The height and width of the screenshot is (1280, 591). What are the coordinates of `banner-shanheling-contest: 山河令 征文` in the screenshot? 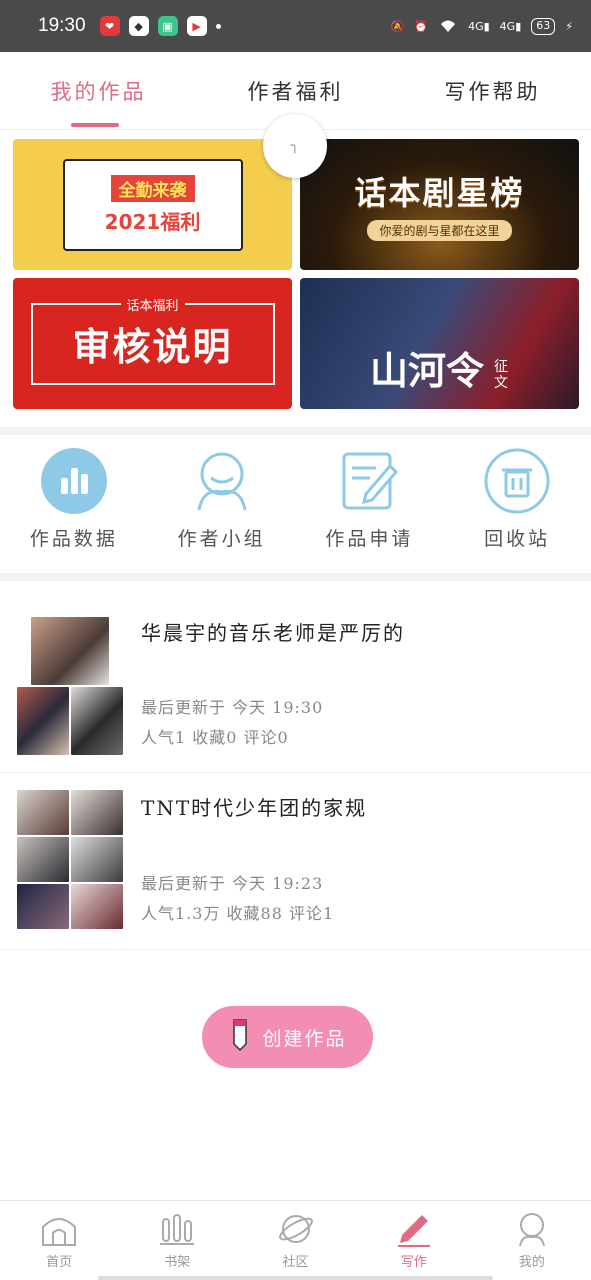 It's located at (439, 343).